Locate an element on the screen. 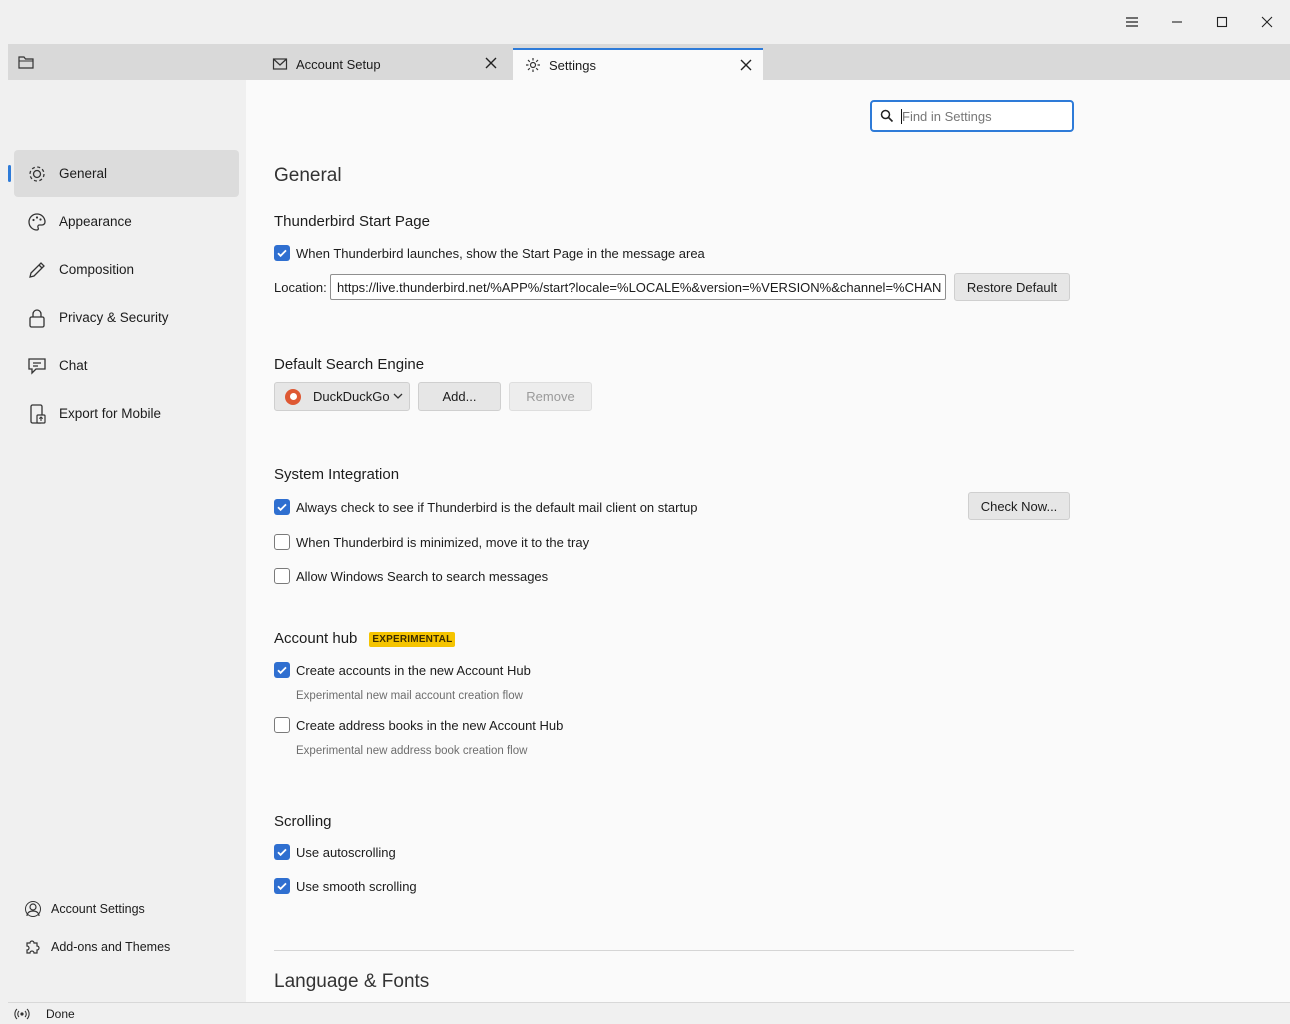 Image resolution: width=1290 pixels, height=1024 pixels. tab-settings: Settings is located at coordinates (638, 64).